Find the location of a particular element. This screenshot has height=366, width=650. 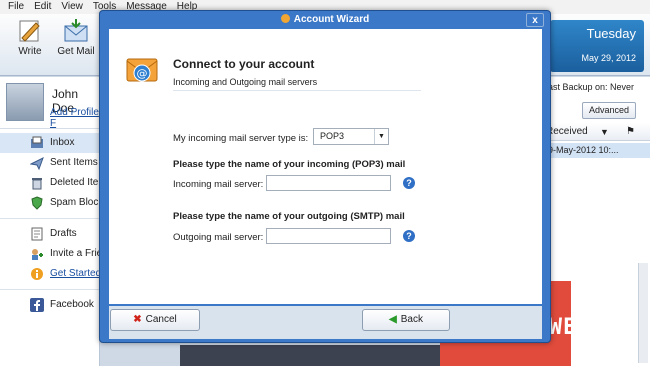

outgoing-server-field is located at coordinates (328, 236).